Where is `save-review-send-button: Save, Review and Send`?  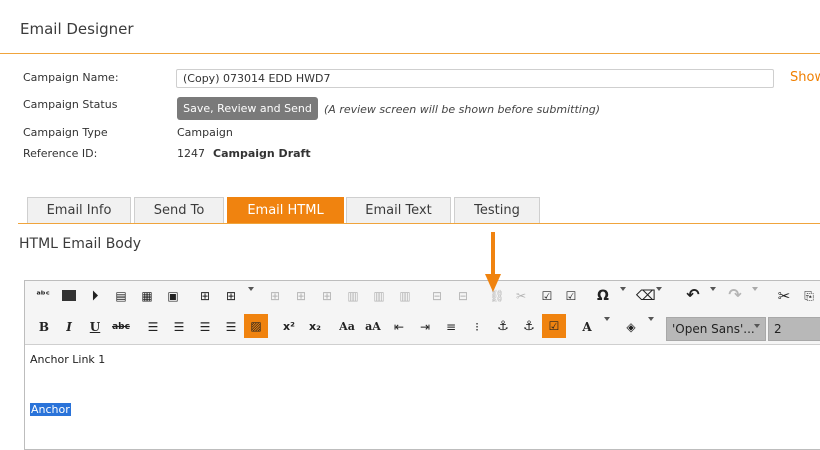
save-review-send-button: Save, Review and Send is located at coordinates (247, 108).